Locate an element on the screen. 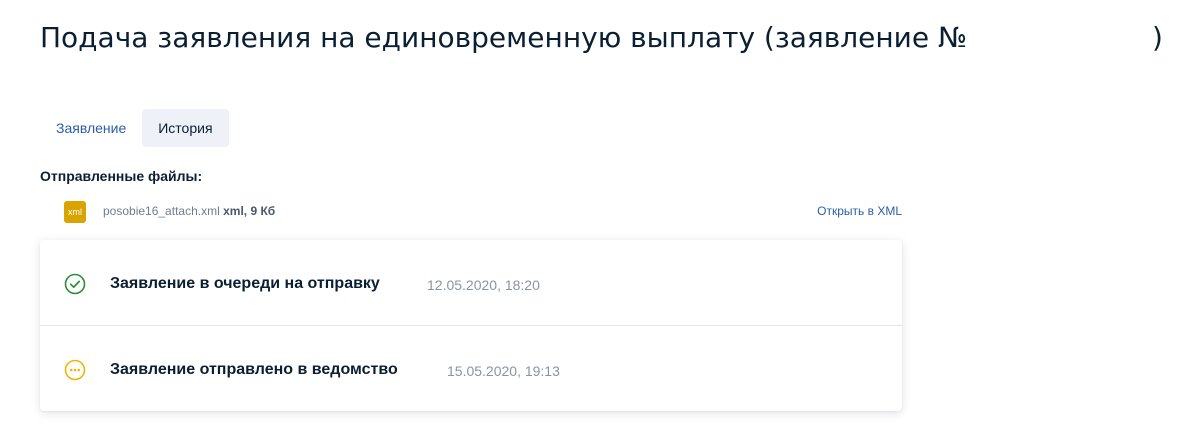  sent-files-heading: Отправленные файлы: is located at coordinates (121, 176).